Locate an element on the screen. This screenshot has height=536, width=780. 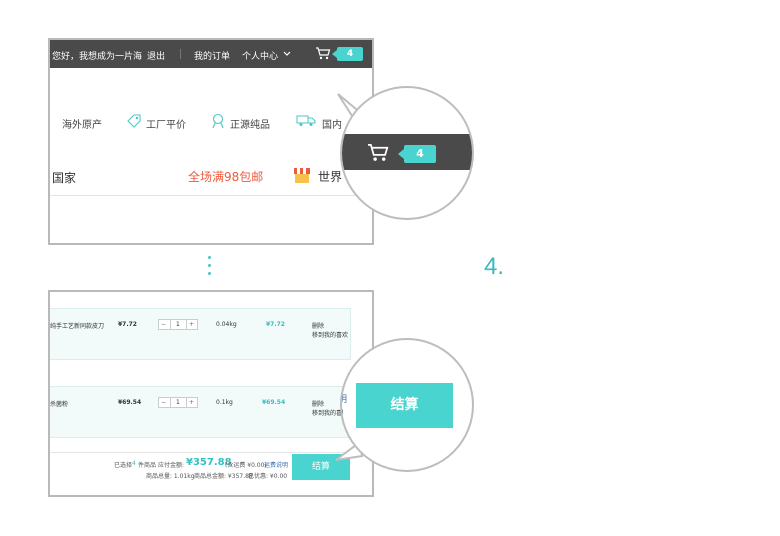
selected-count: 4 is located at coordinates (134, 463).